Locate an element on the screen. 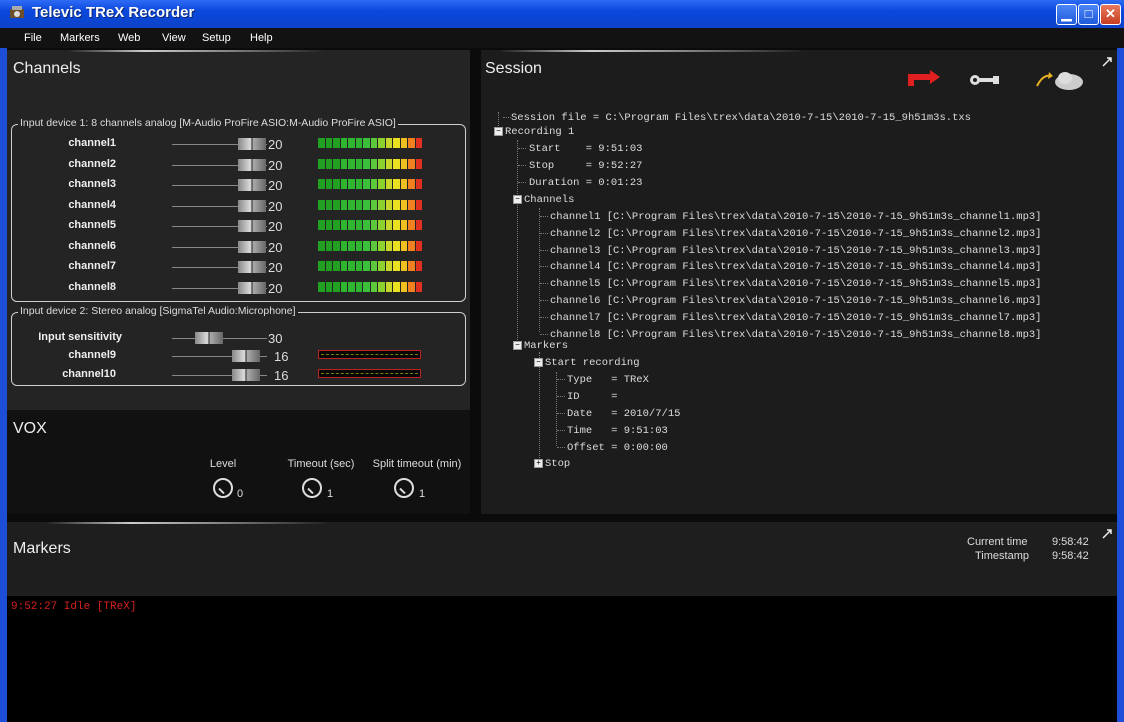 This screenshot has width=1124, height=722. title-bar: Televic TReX Recorder ▁ □ ✕ is located at coordinates (562, 14).